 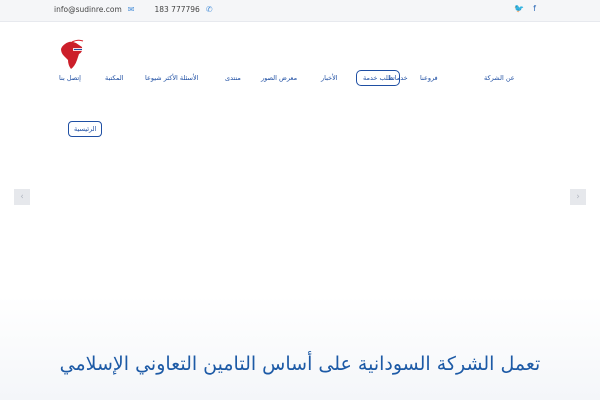 I want to click on facebook-icon: f, so click(x=534, y=8).